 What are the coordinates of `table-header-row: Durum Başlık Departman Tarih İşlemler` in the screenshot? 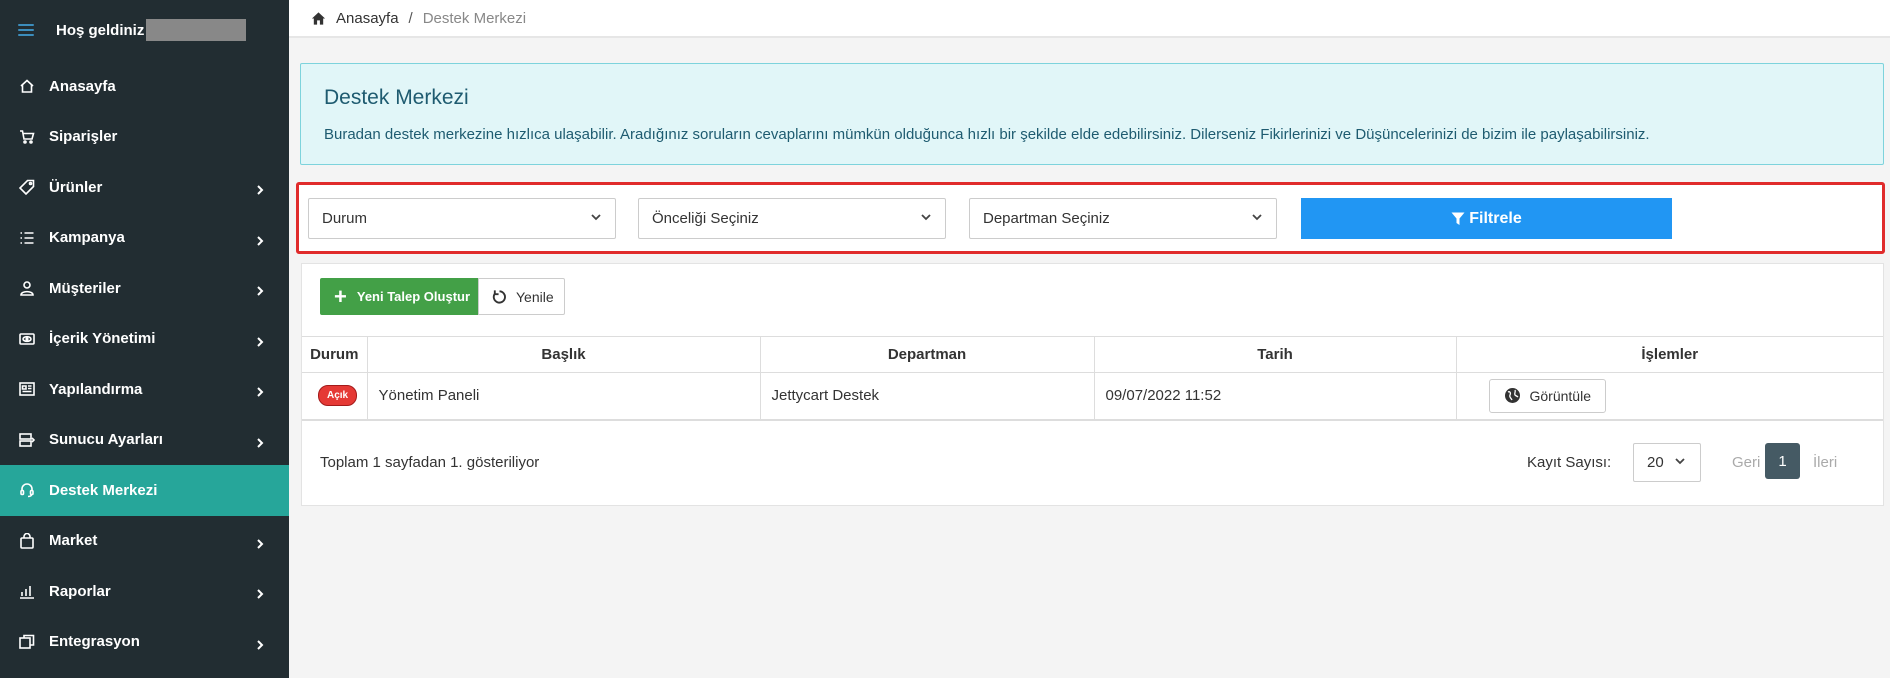 It's located at (1092, 354).